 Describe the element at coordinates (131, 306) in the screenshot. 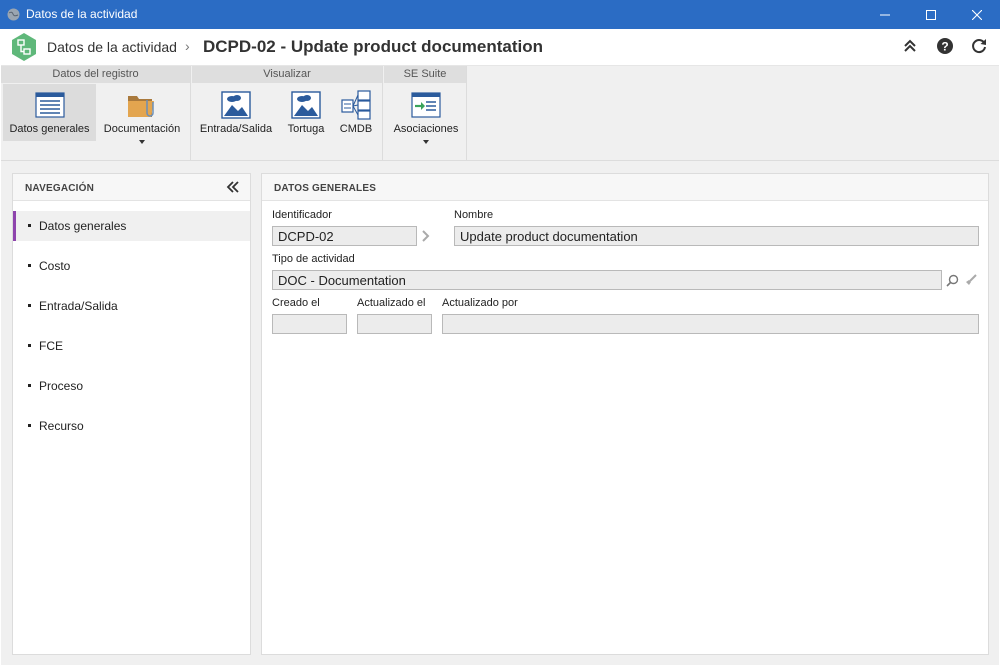

I see `nav-item-entrada-salida: Entrada/Salida` at that location.